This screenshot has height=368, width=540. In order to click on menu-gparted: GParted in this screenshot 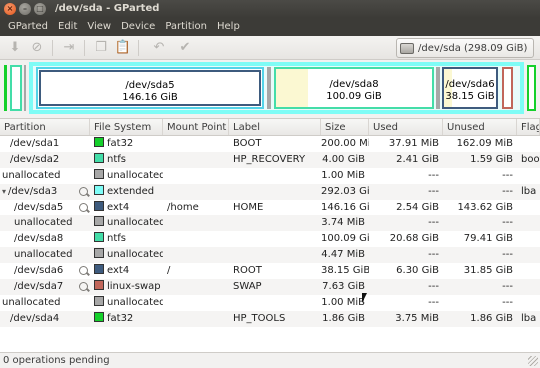, I will do `click(28, 27)`.